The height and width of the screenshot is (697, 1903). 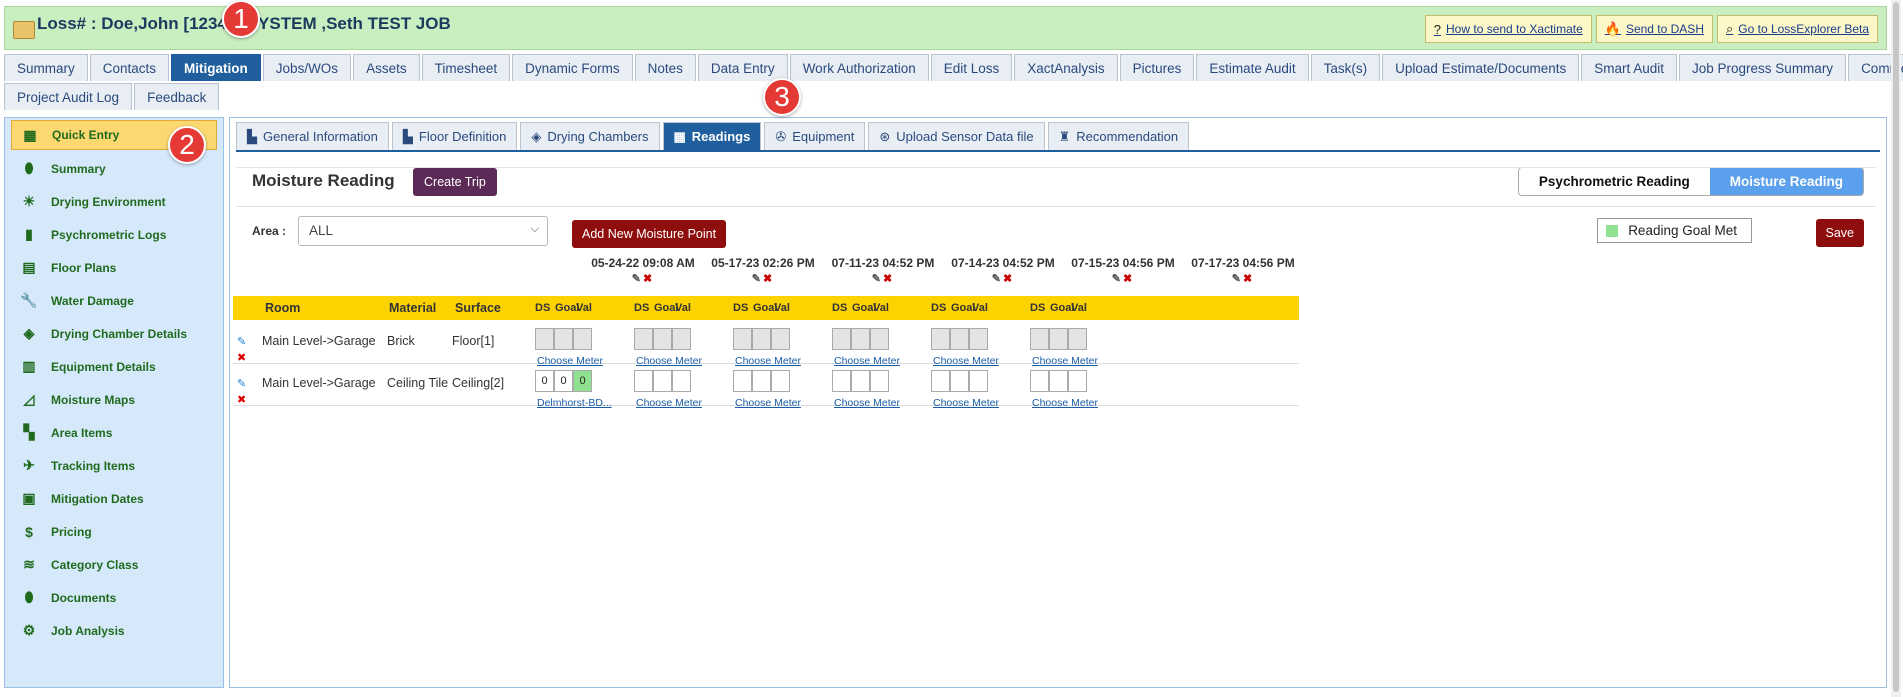 I want to click on goal-input: 0, so click(x=563, y=381).